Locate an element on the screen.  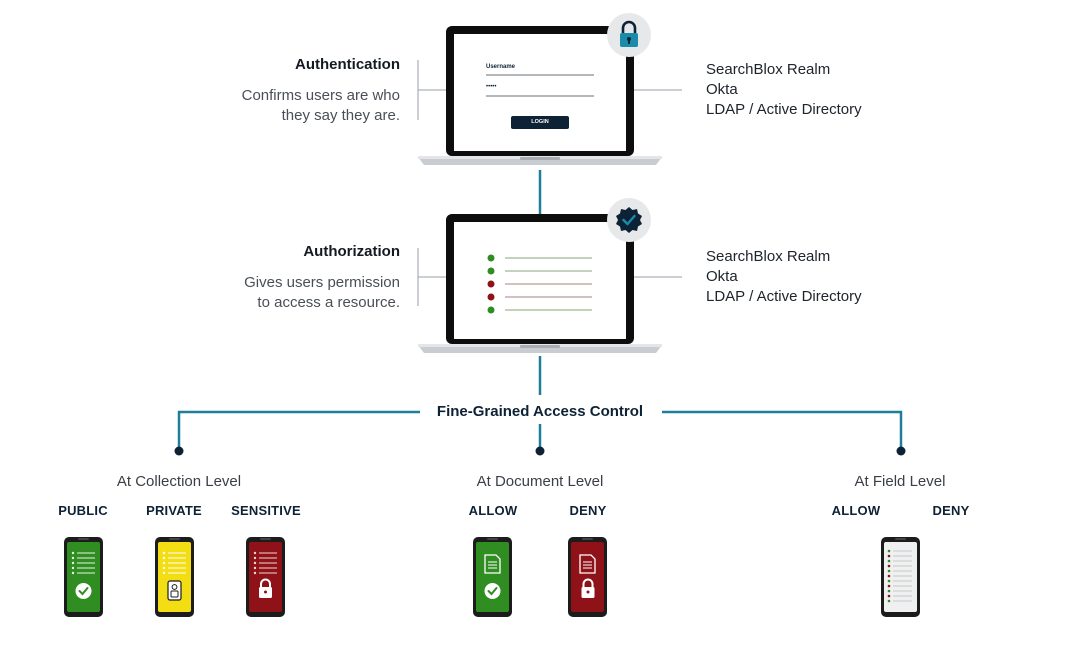
authentication-title: Authentication is located at coordinates (347, 64).